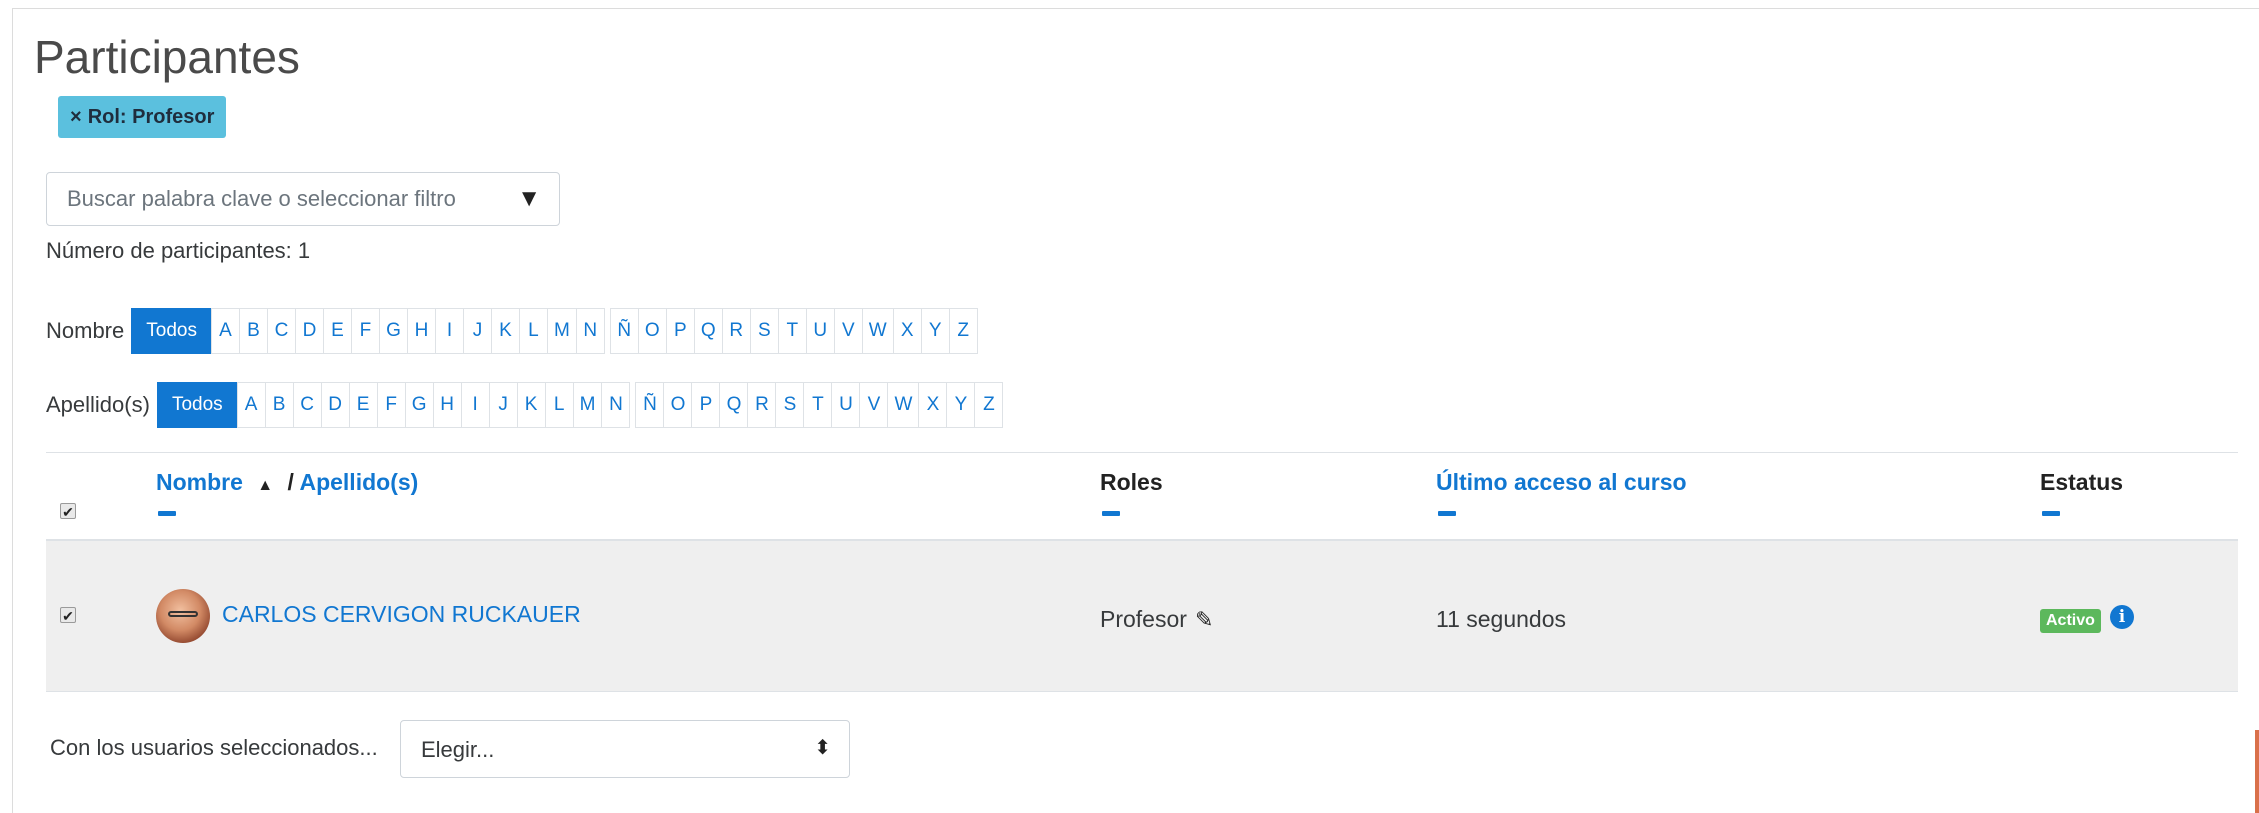  Describe the element at coordinates (531, 405) in the screenshot. I see `last-name-initial-k: K` at that location.